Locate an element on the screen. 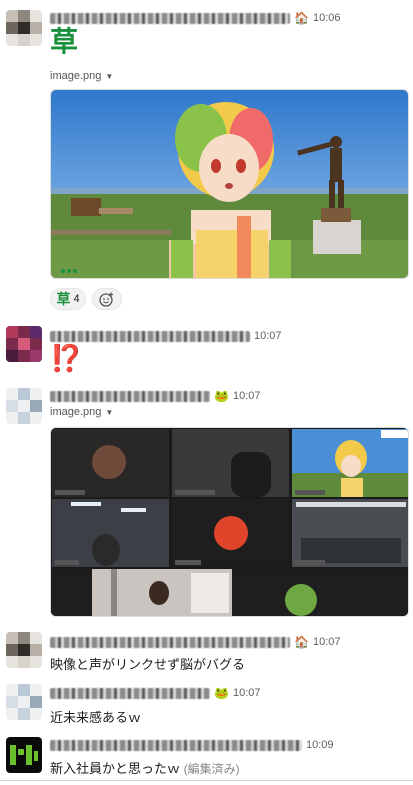  kusa-emoji-message: 草 is located at coordinates (64, 41).